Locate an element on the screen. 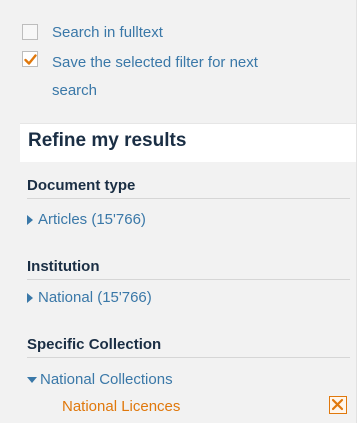  facet-item-national-label: National (15'766) is located at coordinates (95, 297).